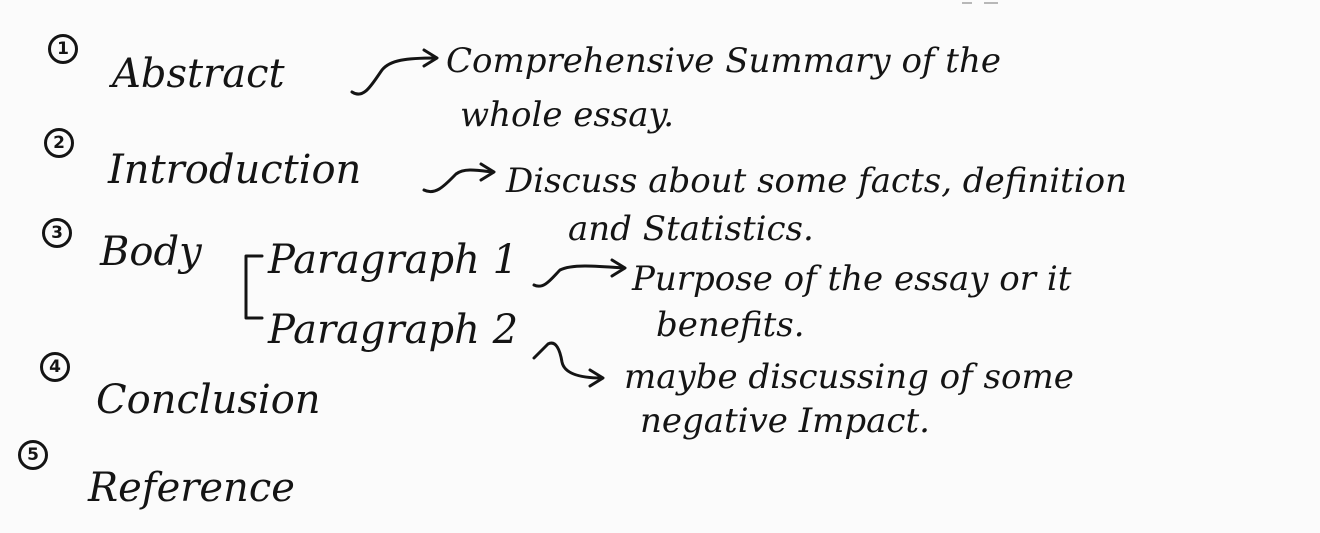 The width and height of the screenshot is (1320, 533). Describe the element at coordinates (208, 400) in the screenshot. I see `section-title-conclusion: Conclusion` at that location.